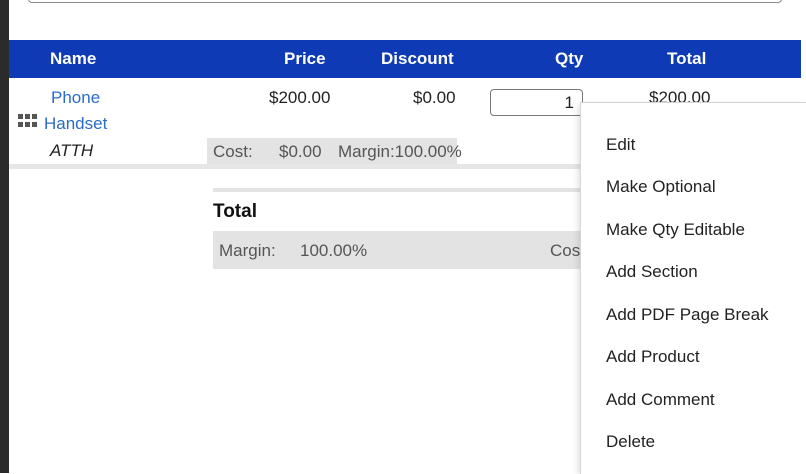 This screenshot has width=806, height=474. Describe the element at coordinates (334, 151) in the screenshot. I see `row-cost-band: Cost: $0.00 Margin:100.00%` at that location.